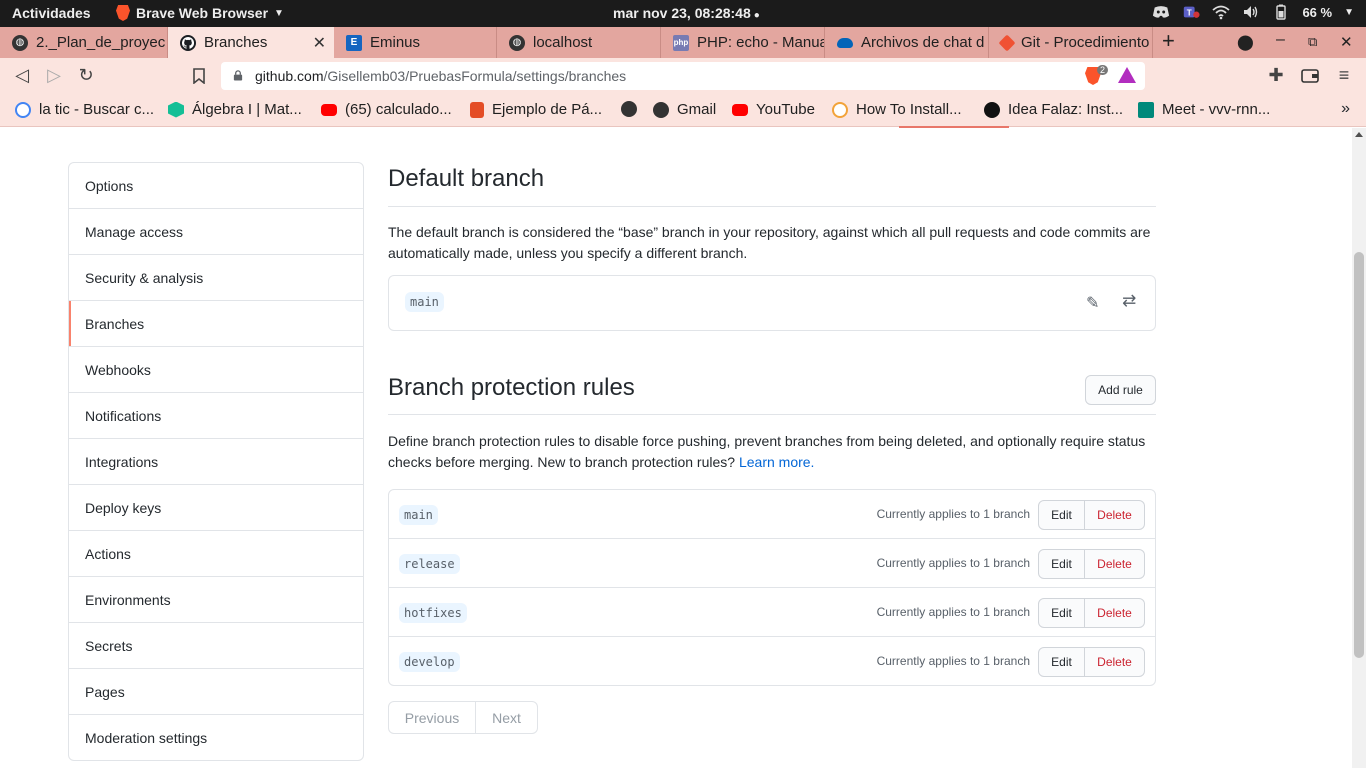  I want to click on main-menu-icon: ≡, so click(1344, 75).